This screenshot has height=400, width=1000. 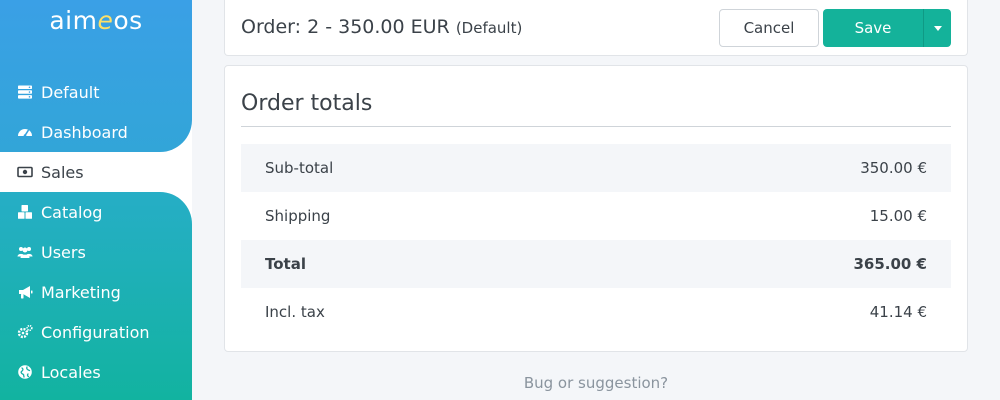 What do you see at coordinates (70, 92) in the screenshot?
I see `sidebar-item-label: Default` at bounding box center [70, 92].